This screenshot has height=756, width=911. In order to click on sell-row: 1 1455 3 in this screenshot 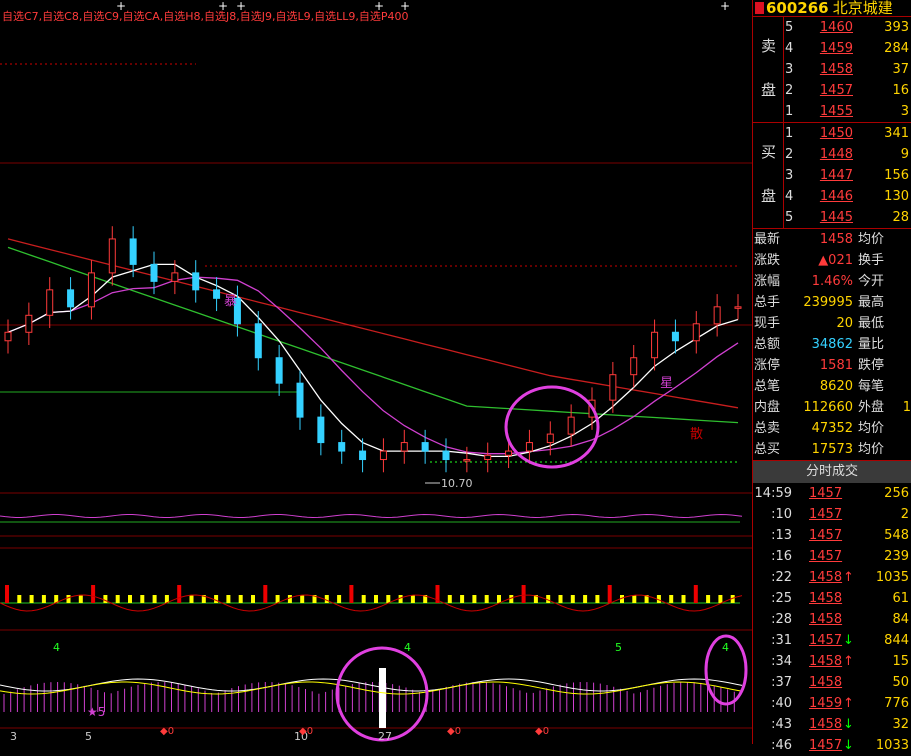, I will do `click(832, 111)`.